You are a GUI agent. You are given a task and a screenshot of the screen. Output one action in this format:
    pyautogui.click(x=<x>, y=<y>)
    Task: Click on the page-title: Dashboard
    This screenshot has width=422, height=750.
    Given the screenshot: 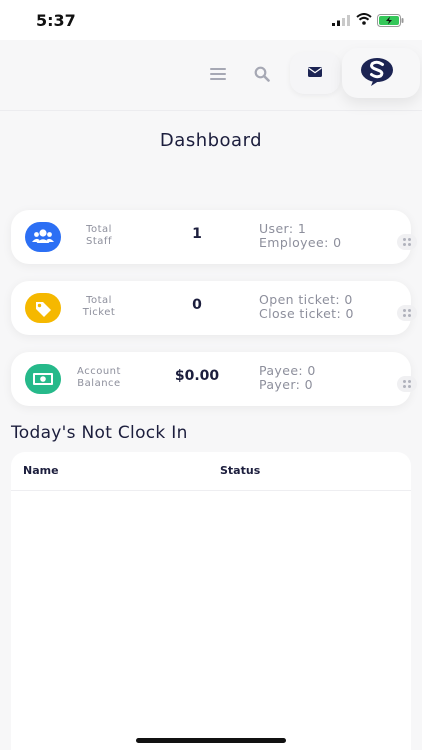 What is the action you would take?
    pyautogui.click(x=211, y=140)
    